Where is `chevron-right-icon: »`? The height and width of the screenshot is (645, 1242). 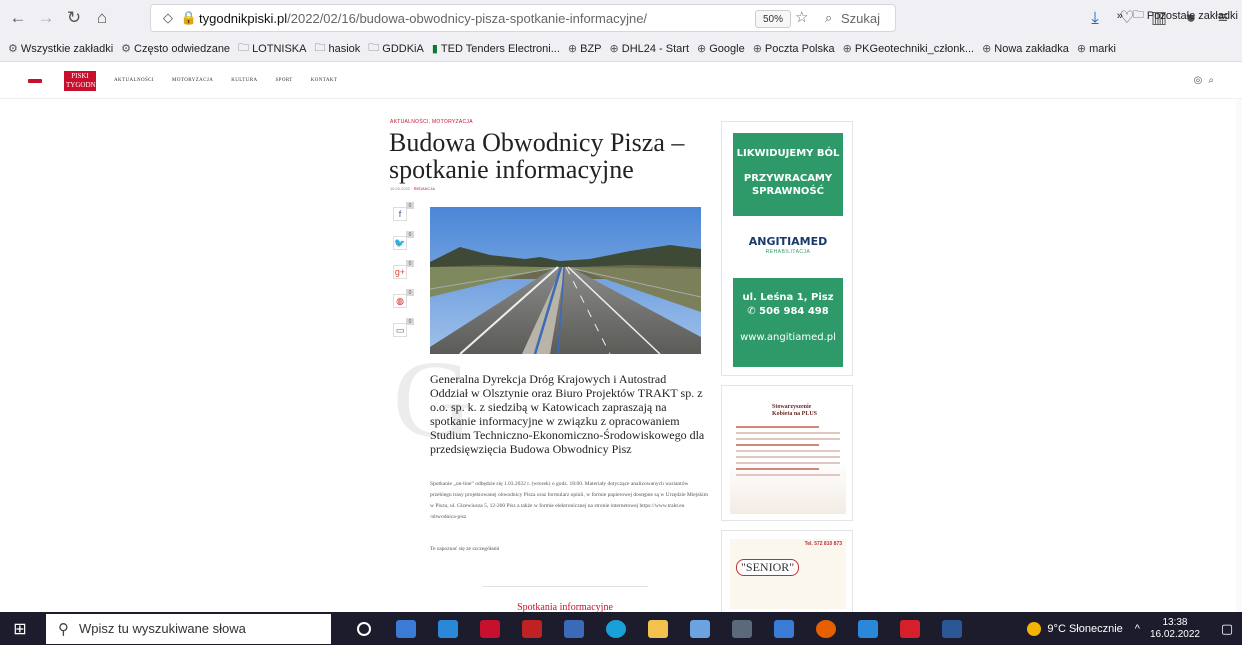
chevron-right-icon: » is located at coordinates (1120, 16).